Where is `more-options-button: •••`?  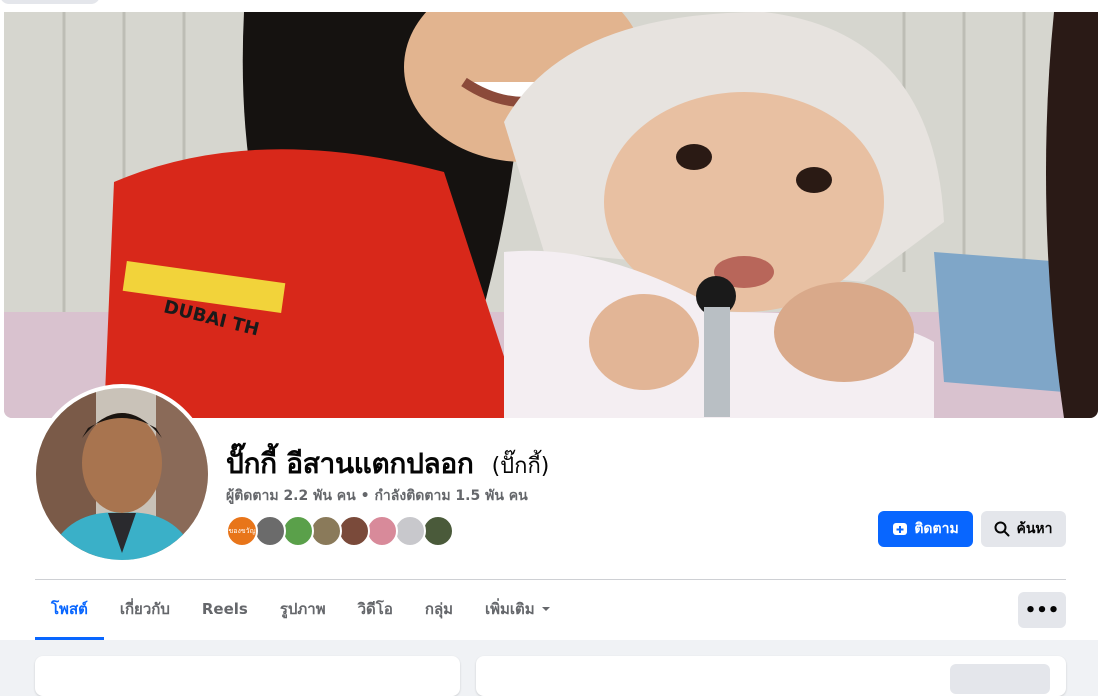 more-options-button: ••• is located at coordinates (1042, 610).